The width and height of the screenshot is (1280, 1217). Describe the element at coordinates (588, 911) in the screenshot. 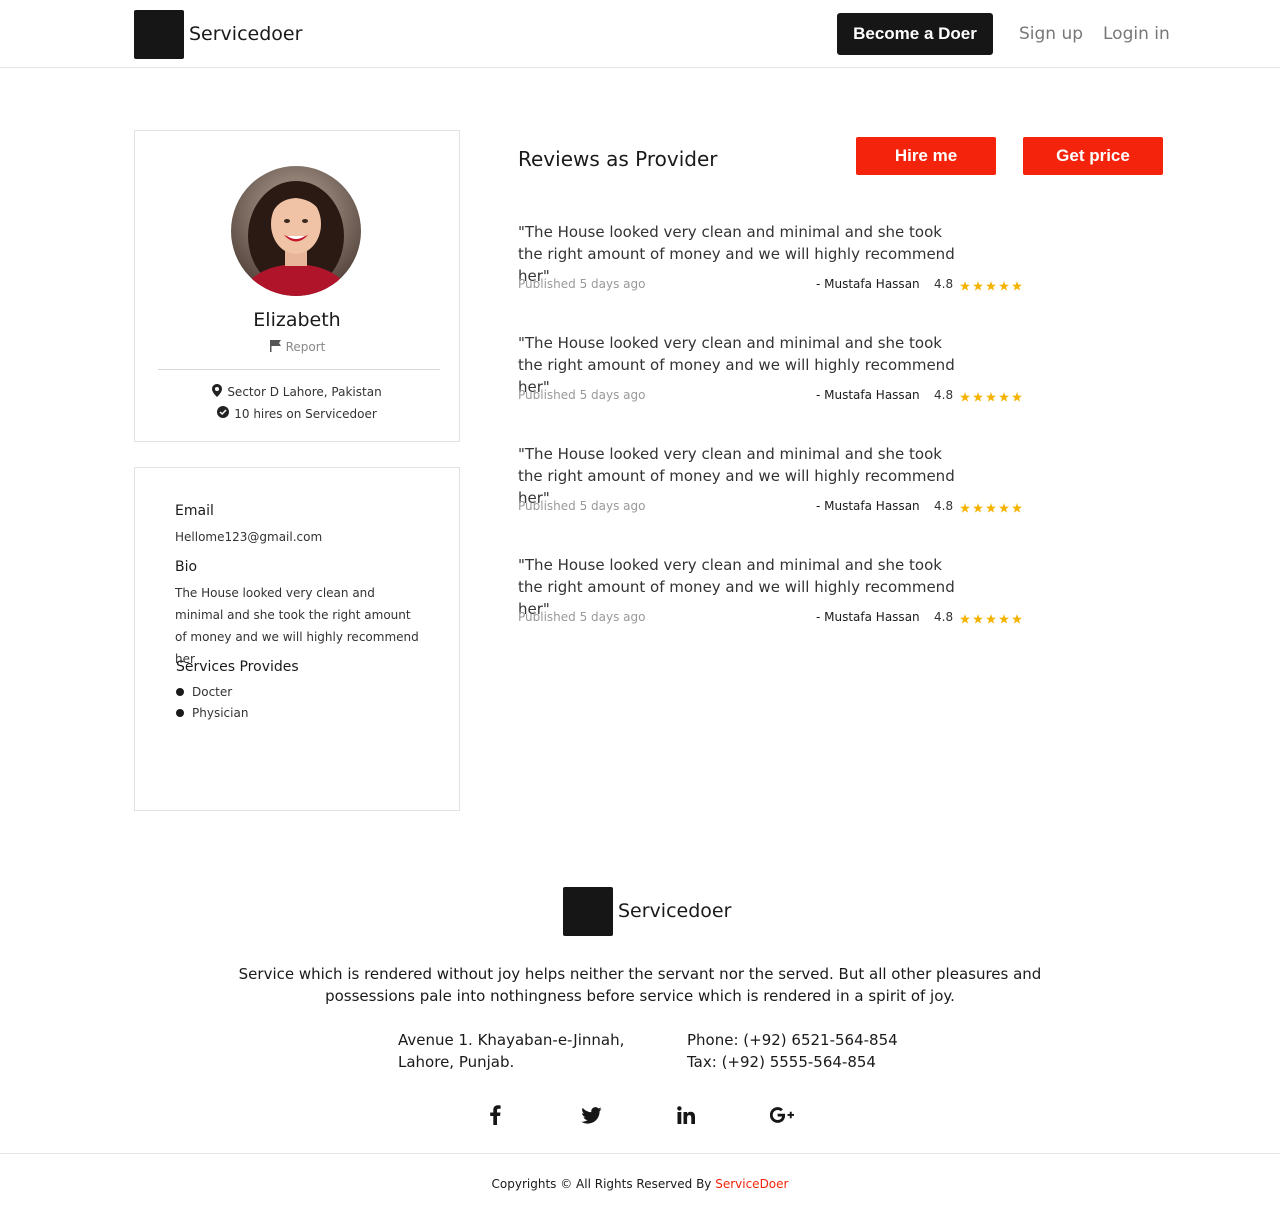

I see `footer-logo` at that location.